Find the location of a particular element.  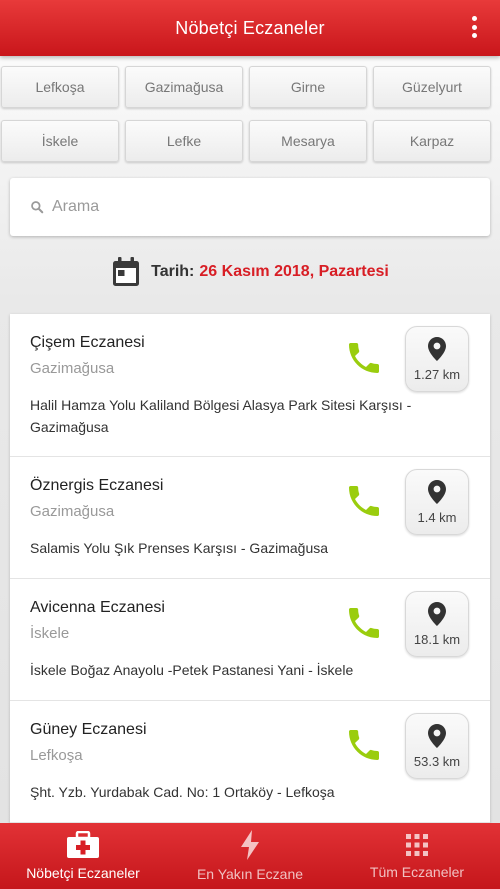

distance-value: 53.3 km is located at coordinates (437, 761).